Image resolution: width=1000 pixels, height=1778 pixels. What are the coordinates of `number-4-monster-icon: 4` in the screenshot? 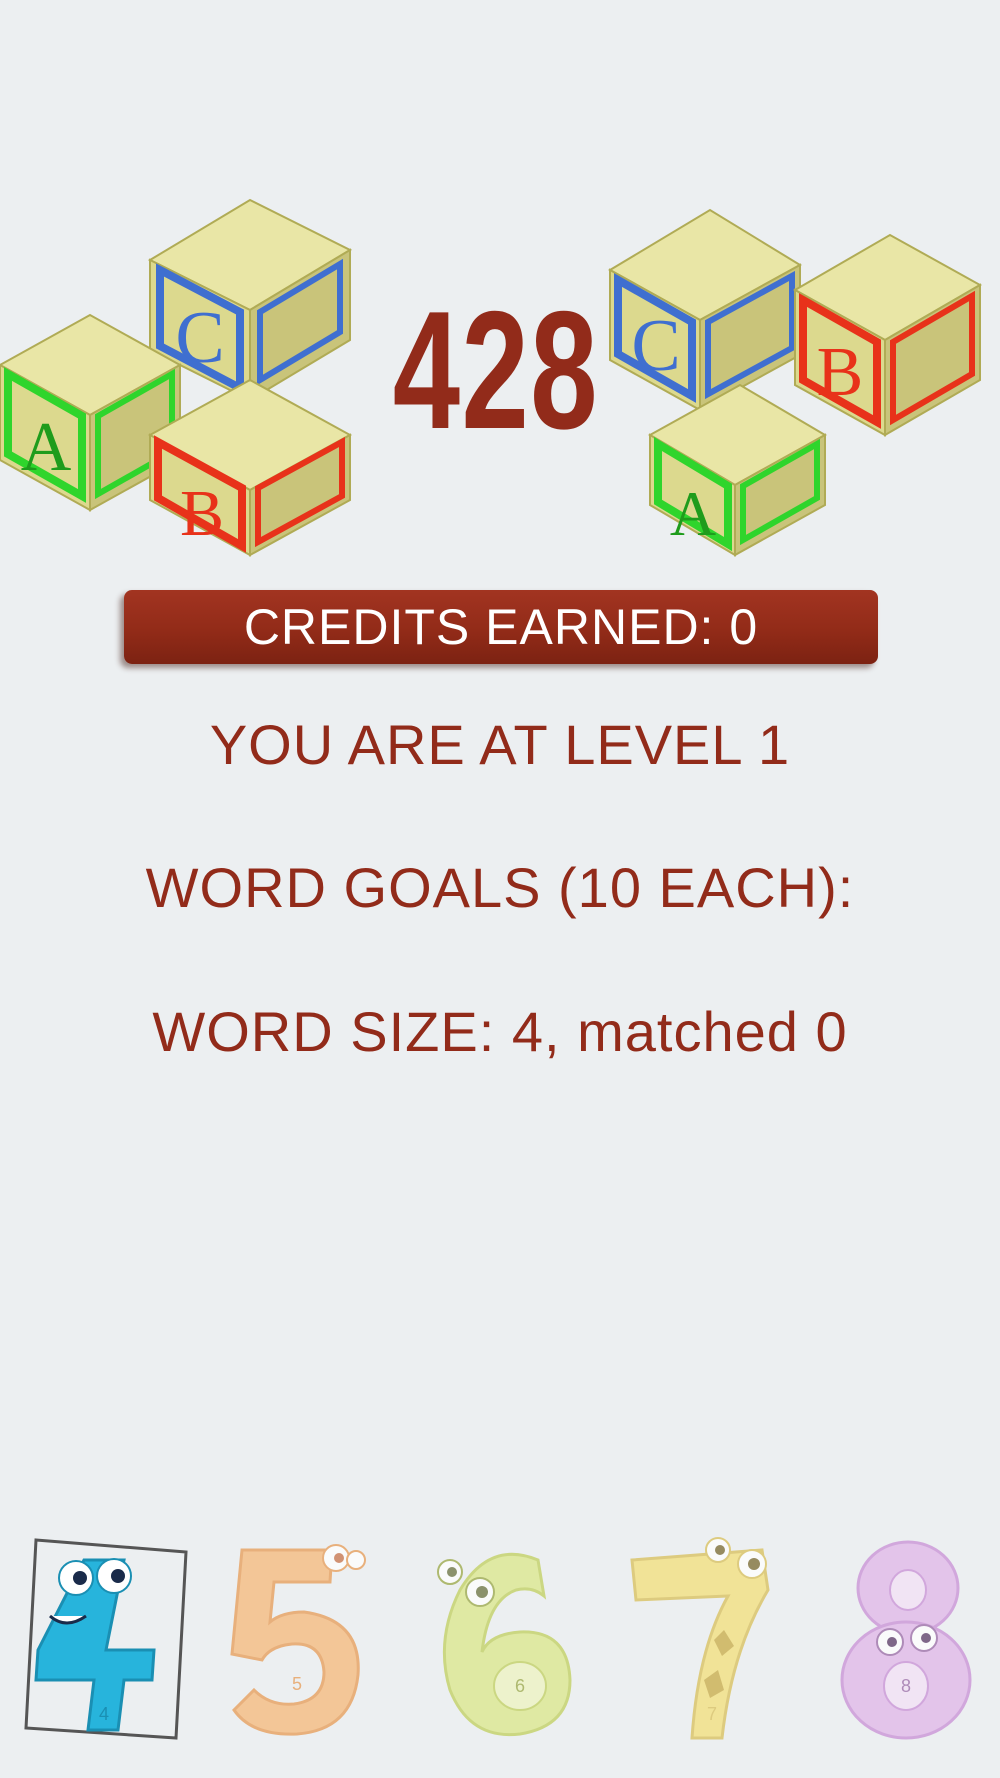 It's located at (106, 1639).